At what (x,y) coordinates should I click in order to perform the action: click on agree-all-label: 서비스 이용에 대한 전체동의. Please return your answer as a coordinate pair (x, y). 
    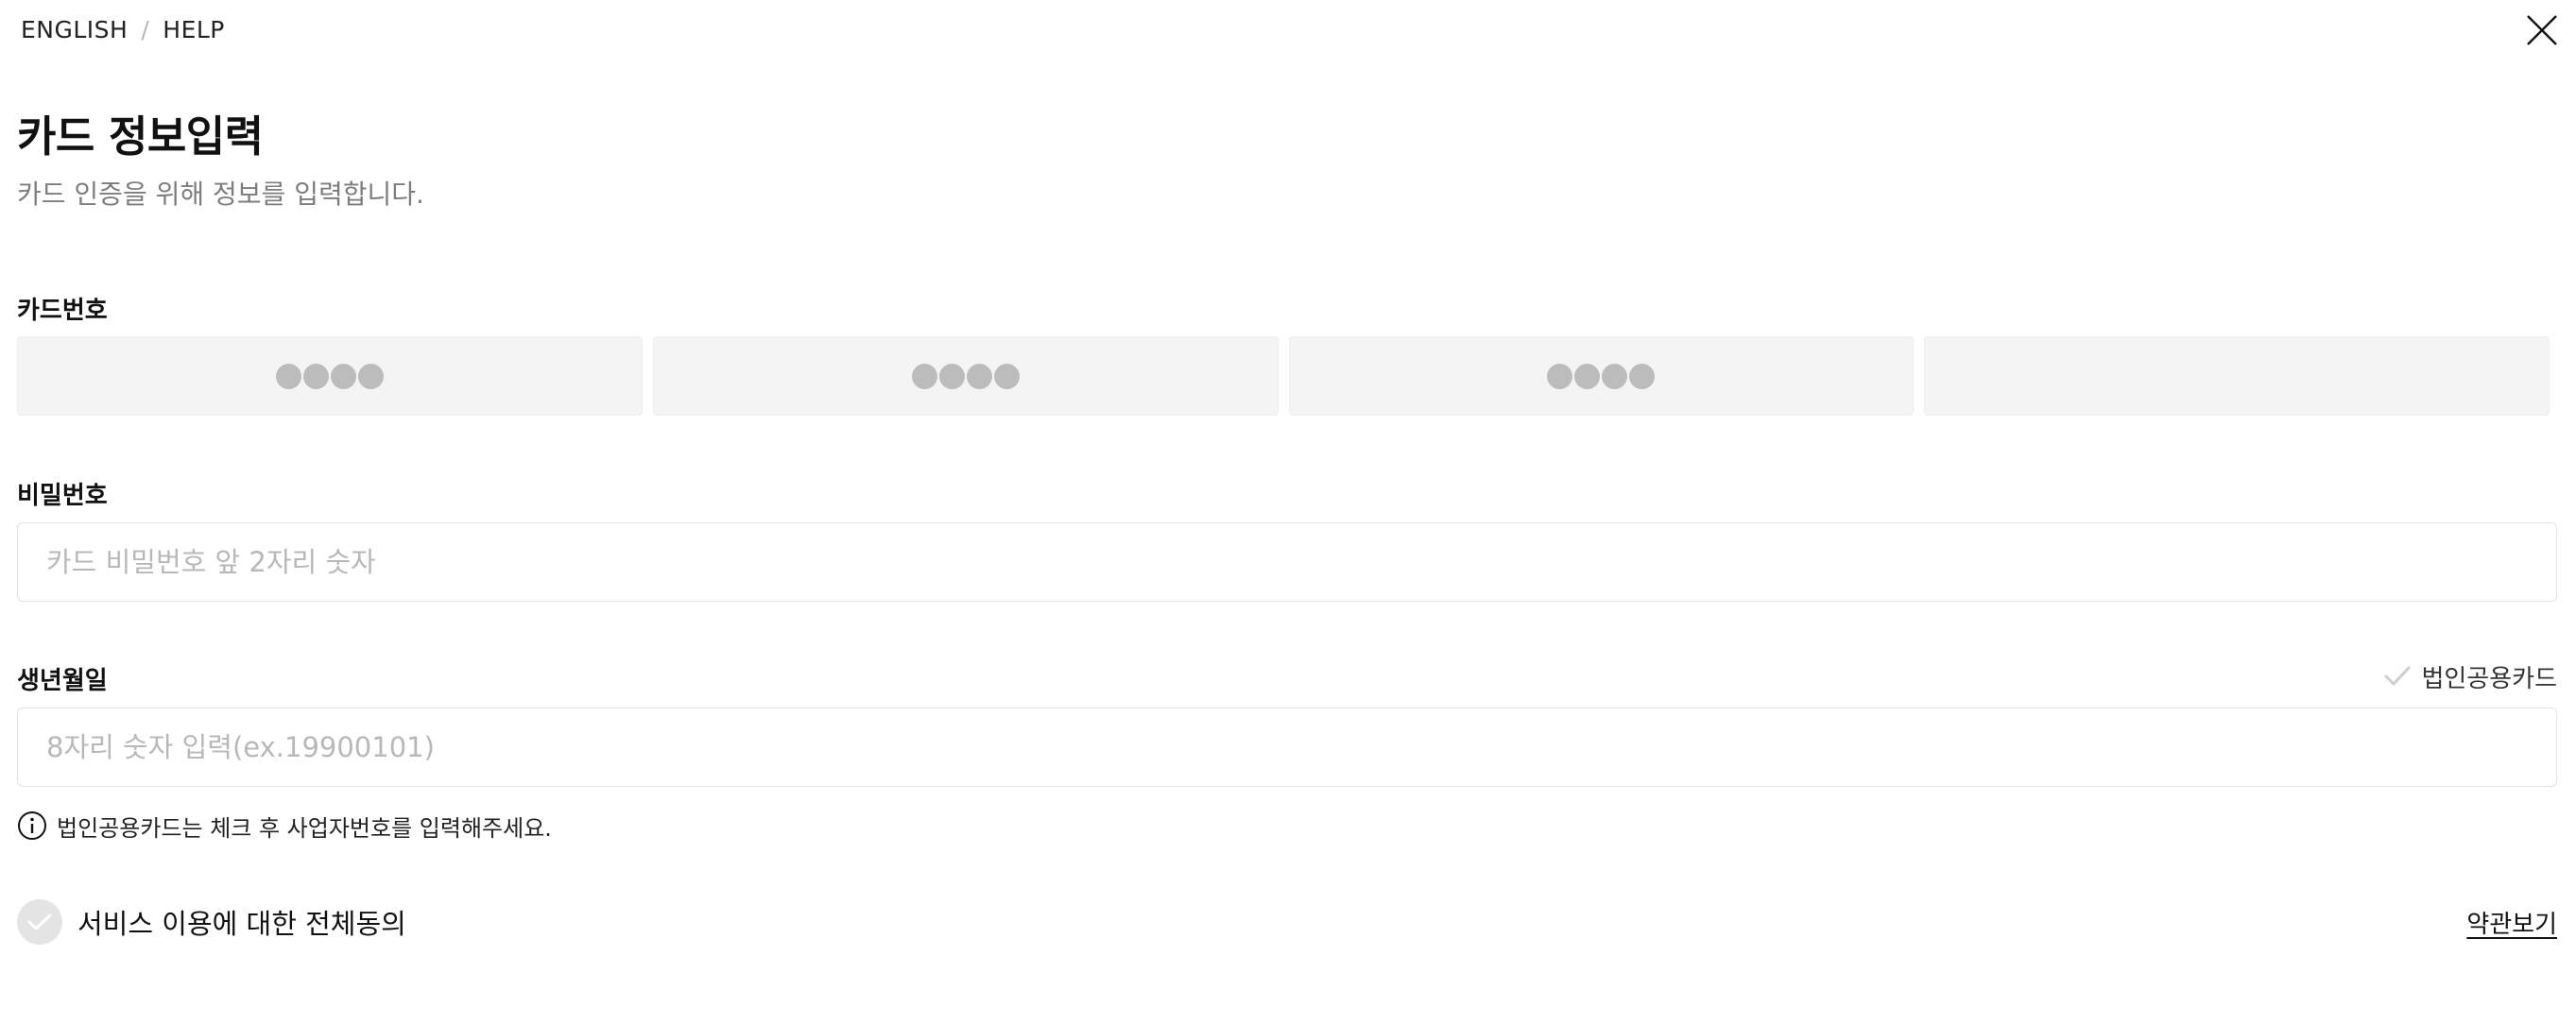
    Looking at the image, I should click on (241, 924).